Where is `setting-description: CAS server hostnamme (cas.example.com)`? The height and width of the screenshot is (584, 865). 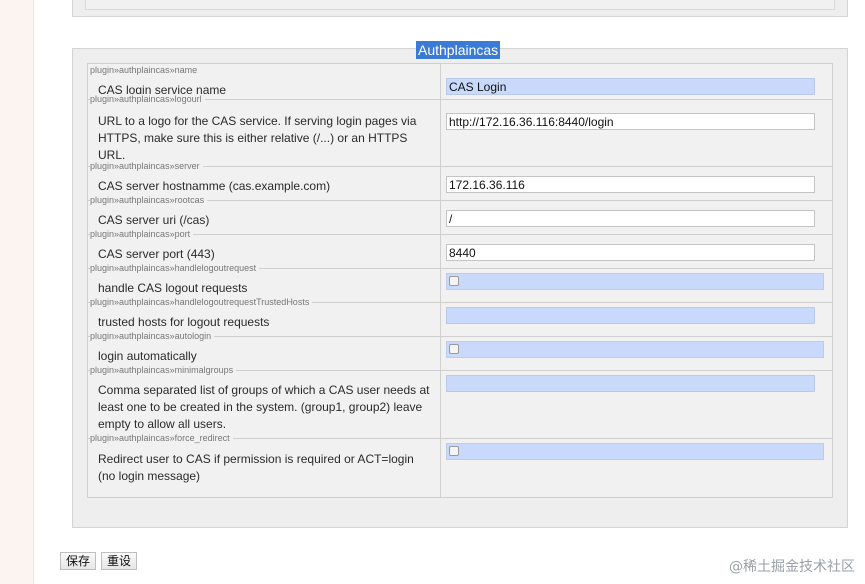 setting-description: CAS server hostnamme (cas.example.com) is located at coordinates (214, 186).